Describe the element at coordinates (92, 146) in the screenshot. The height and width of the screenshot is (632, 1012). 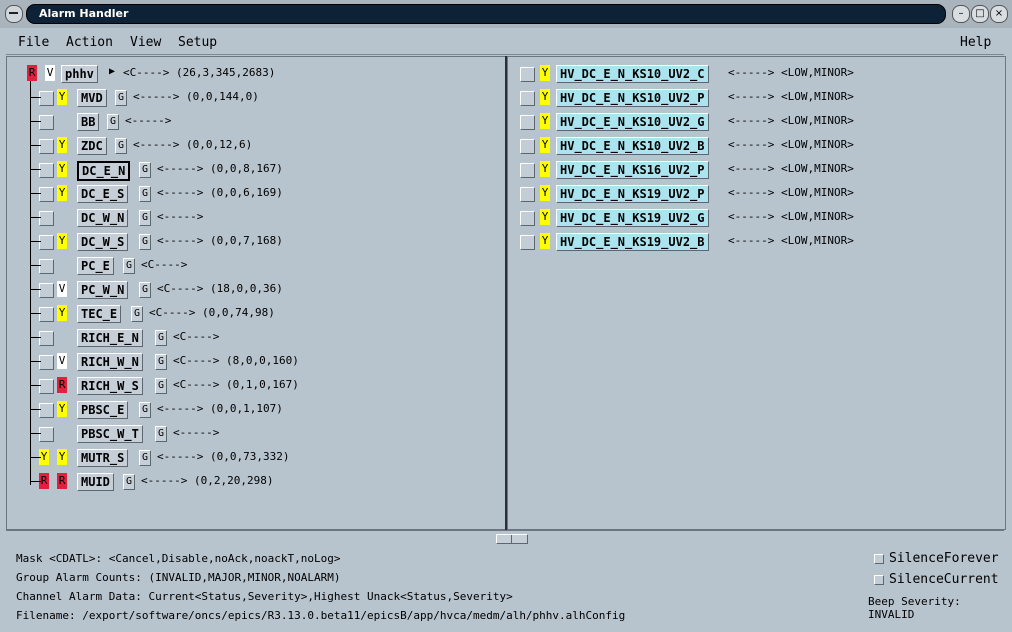
I see `group-name-button: ZDC` at that location.